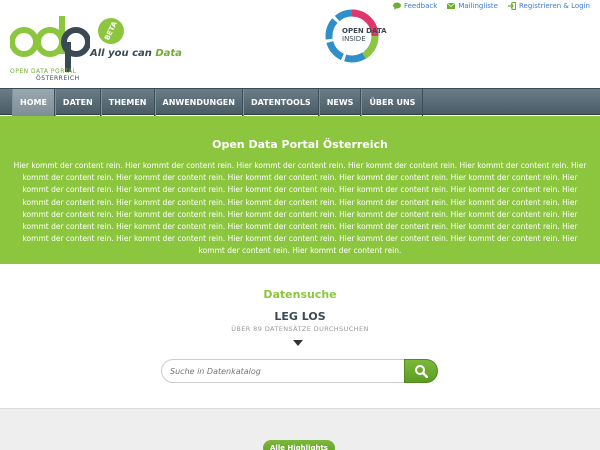 The image size is (600, 450). What do you see at coordinates (33, 102) in the screenshot?
I see `nav-item-home: HOME` at bounding box center [33, 102].